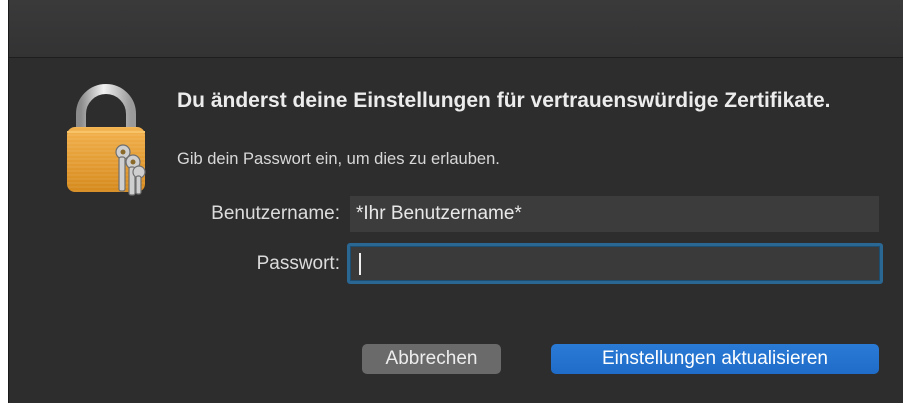 The height and width of the screenshot is (403, 903). I want to click on password-field, so click(615, 263).